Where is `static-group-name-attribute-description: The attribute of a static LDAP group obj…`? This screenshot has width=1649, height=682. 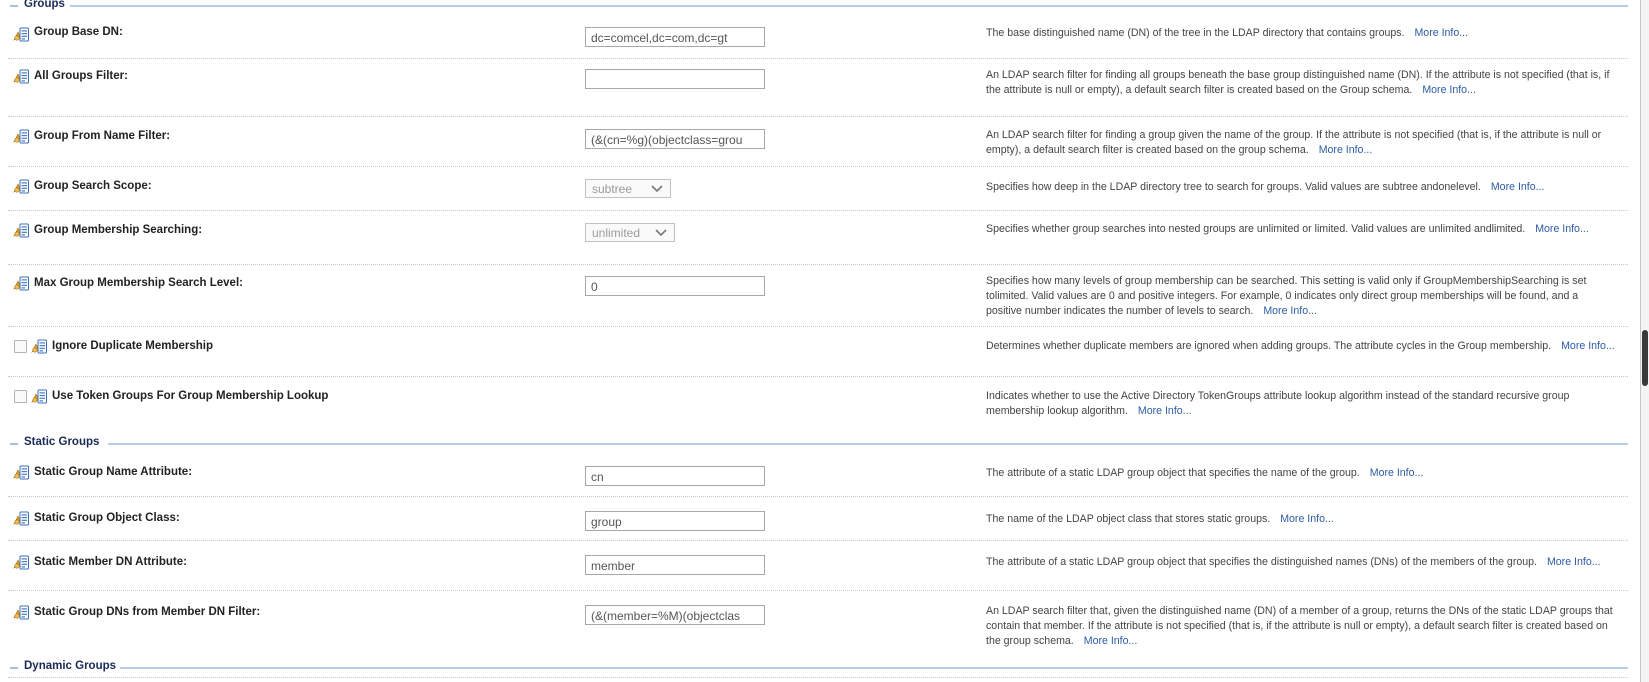
static-group-name-attribute-description: The attribute of a static LDAP group obj… is located at coordinates (1301, 473).